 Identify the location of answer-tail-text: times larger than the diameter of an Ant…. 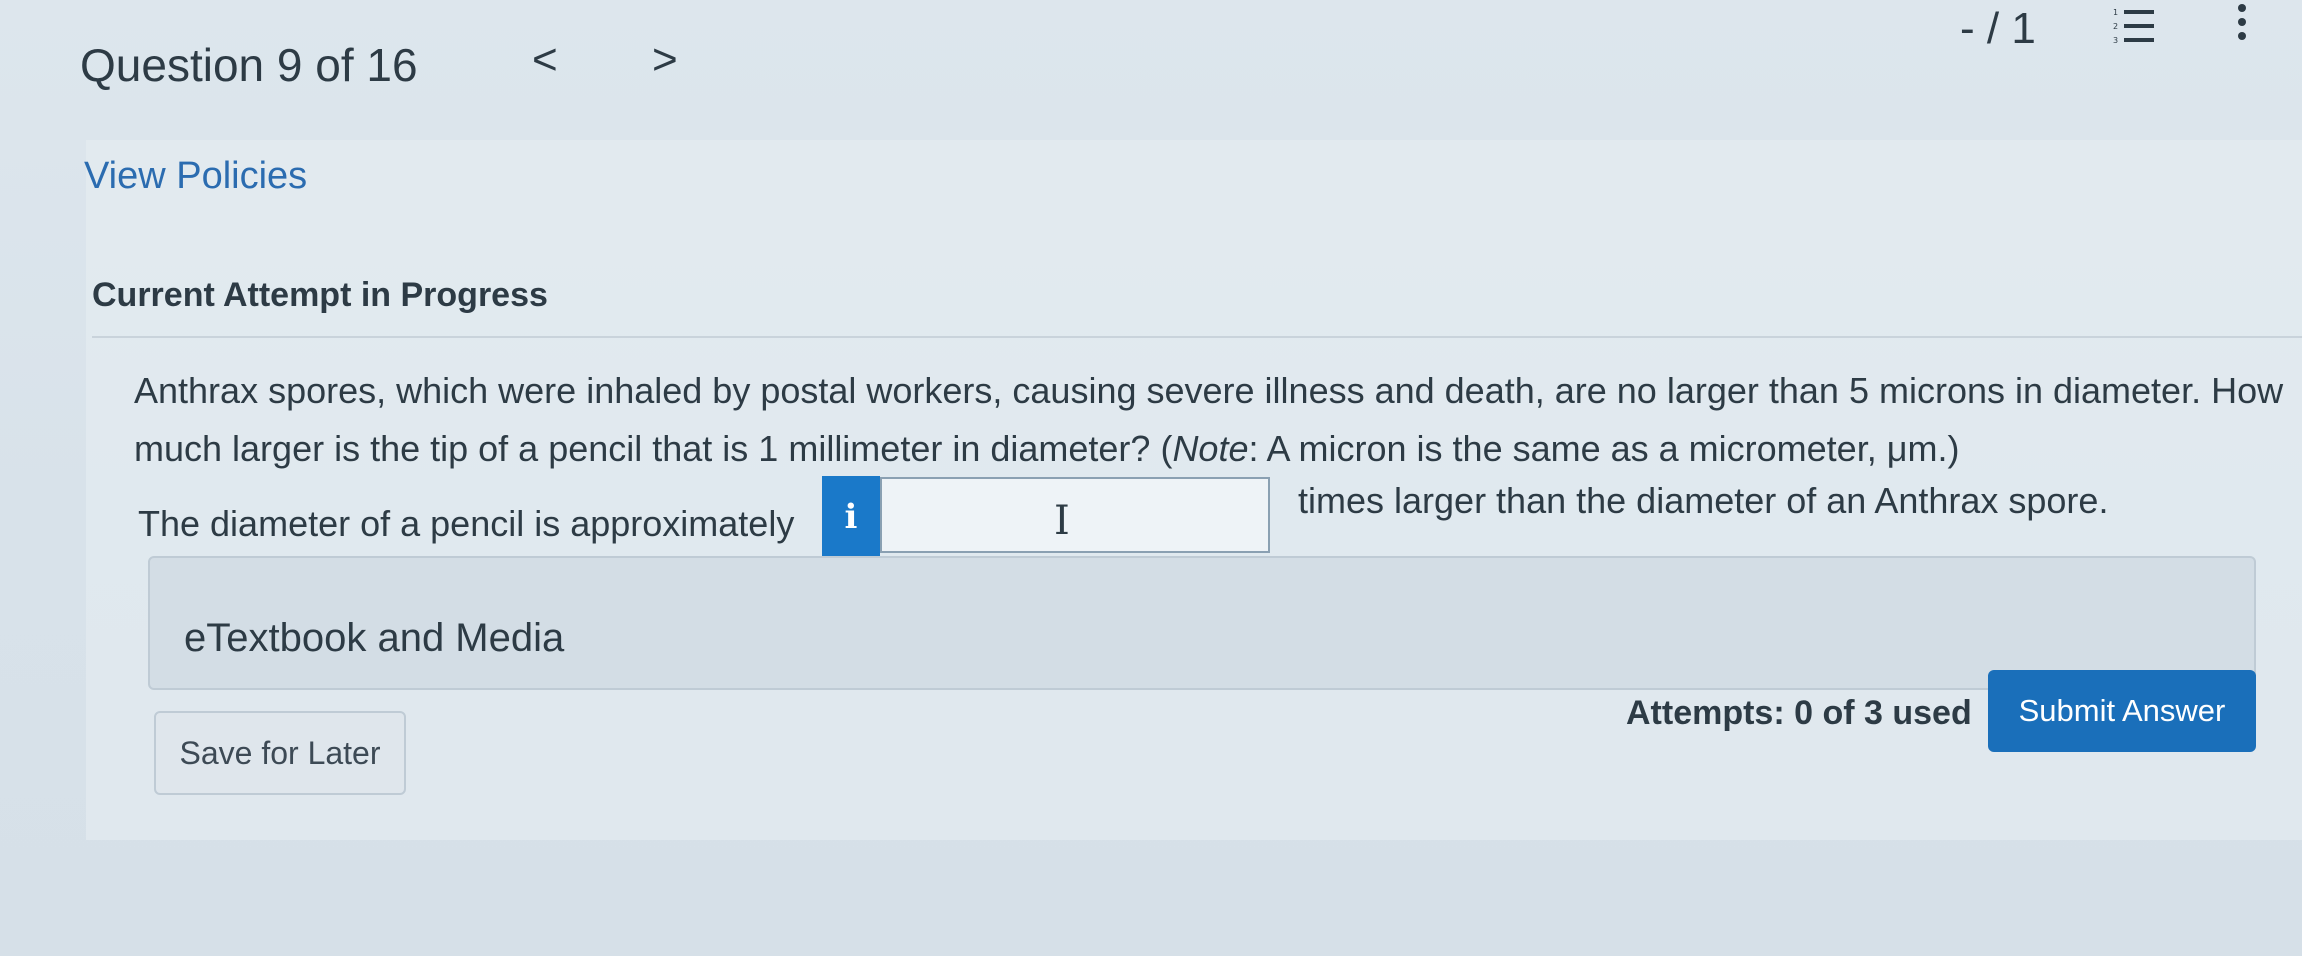
(1703, 500).